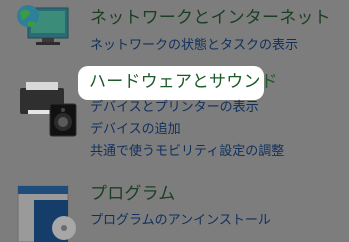  I want to click on mobility-settings-link: 共通で使うモビリティ設定の調整, so click(187, 152).